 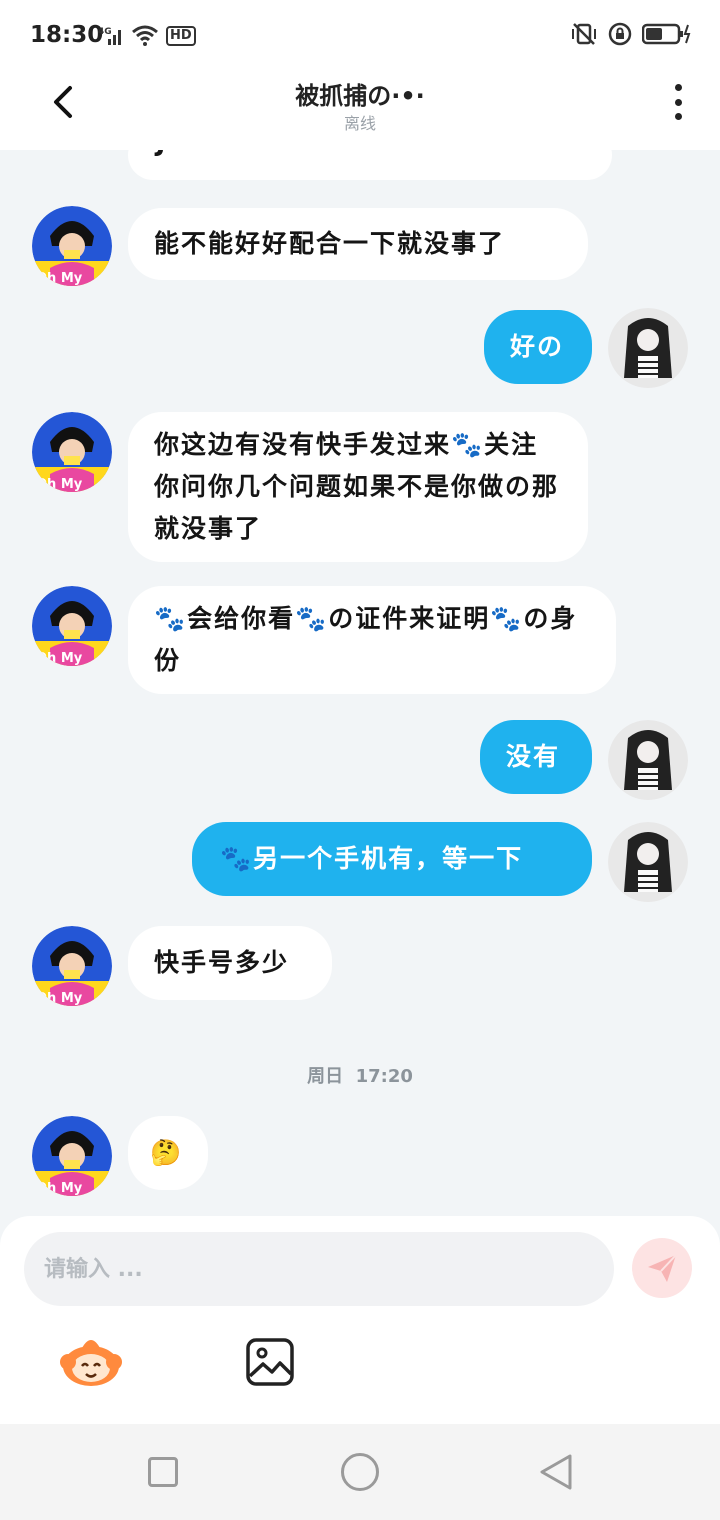 What do you see at coordinates (372, 858) in the screenshot?
I see `message-text: 🐾另一个手机有，等一下` at bounding box center [372, 858].